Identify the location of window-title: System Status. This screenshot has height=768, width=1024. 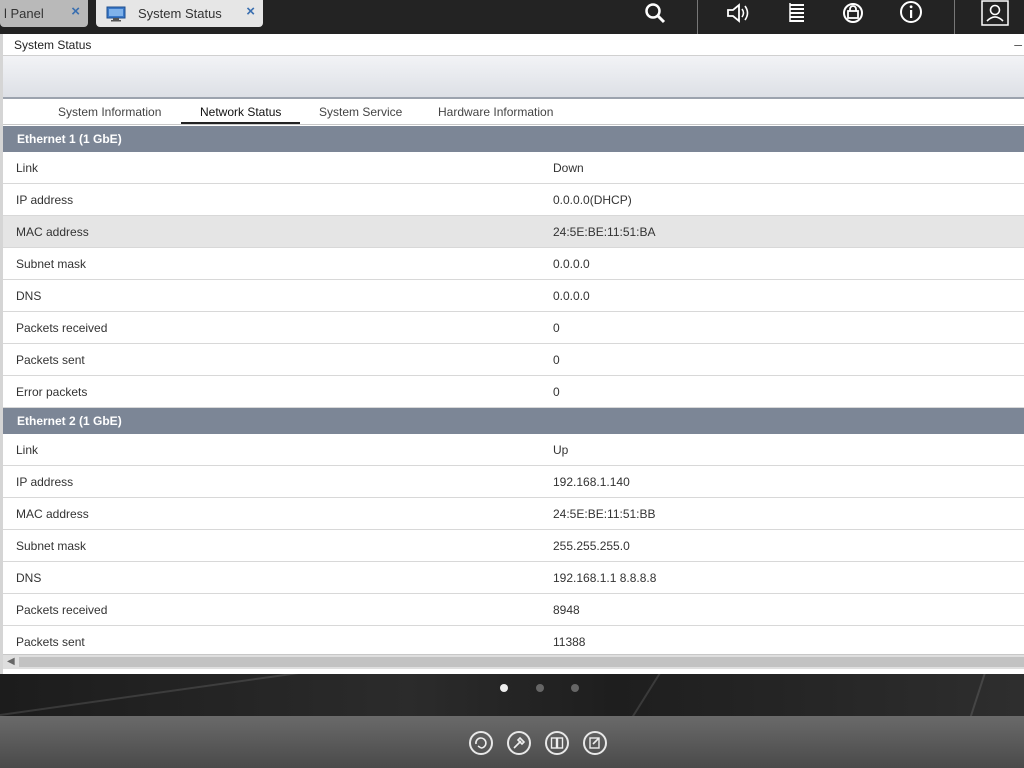
(53, 44).